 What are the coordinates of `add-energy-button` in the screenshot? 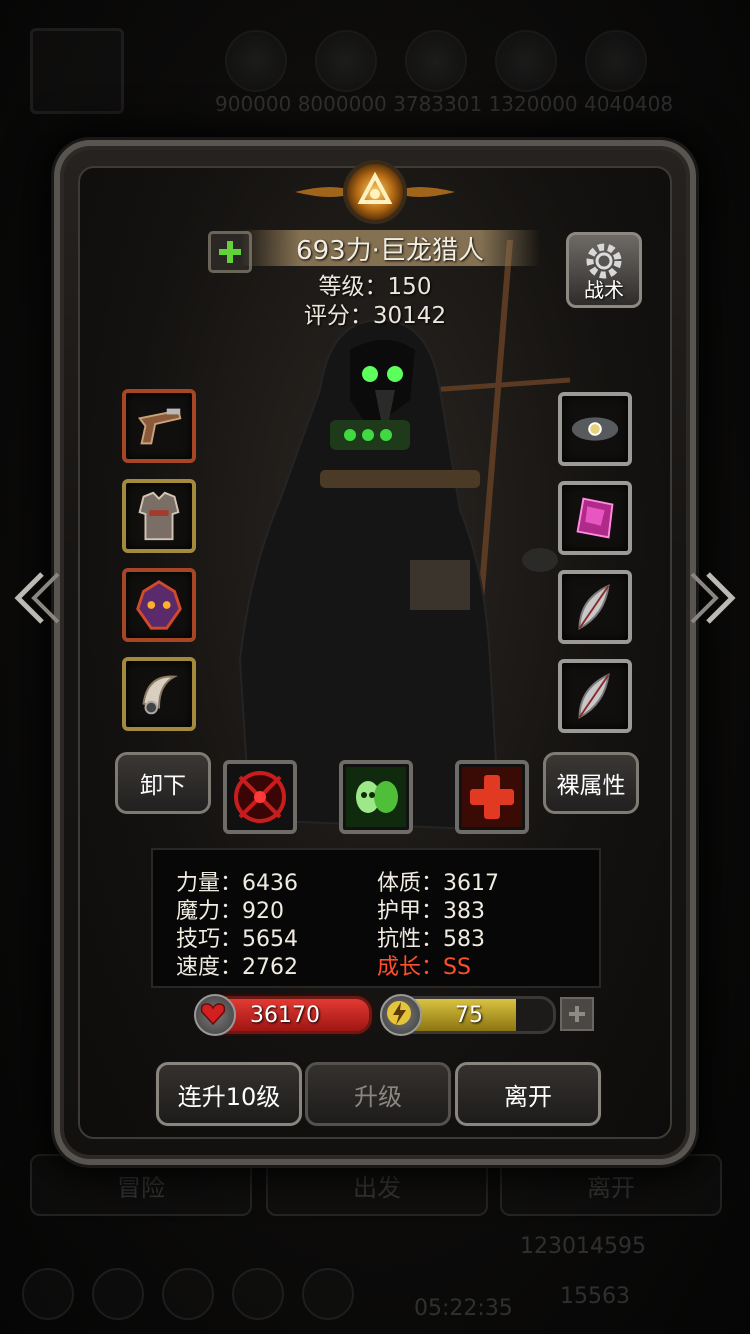 It's located at (577, 1014).